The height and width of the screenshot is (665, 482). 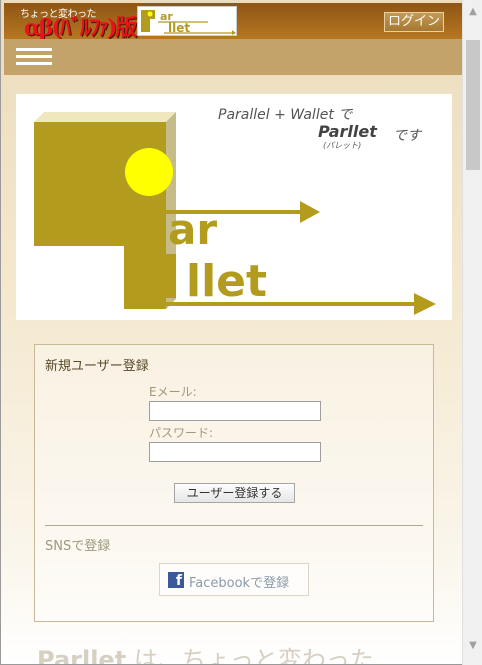 I want to click on sns-register-title: SNSで登録, so click(x=78, y=546).